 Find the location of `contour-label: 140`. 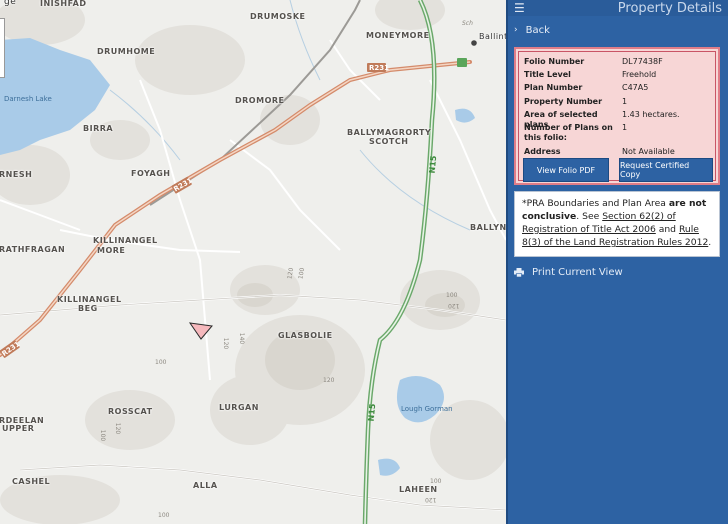

contour-label: 140 is located at coordinates (242, 338).